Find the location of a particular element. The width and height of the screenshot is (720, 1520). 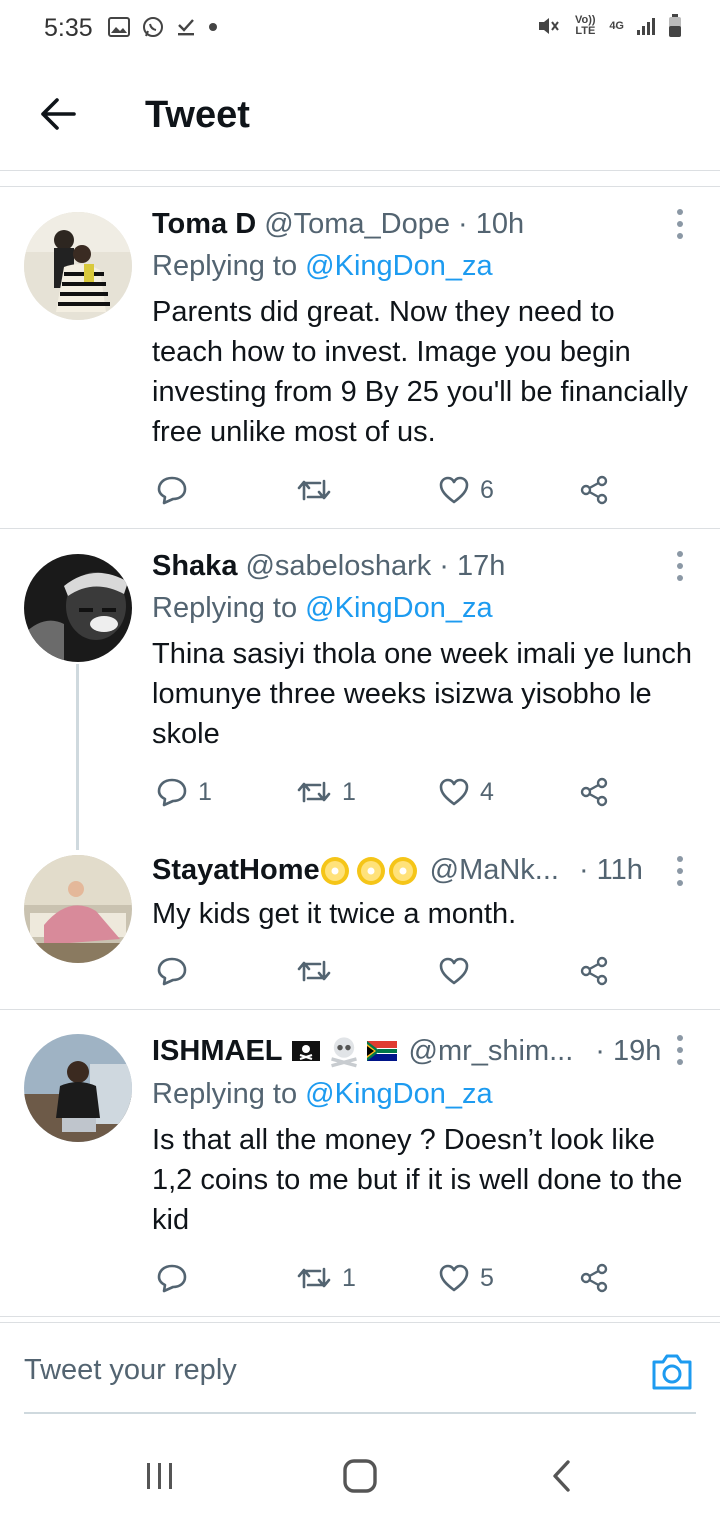

back-icon is located at coordinates (561, 1476).